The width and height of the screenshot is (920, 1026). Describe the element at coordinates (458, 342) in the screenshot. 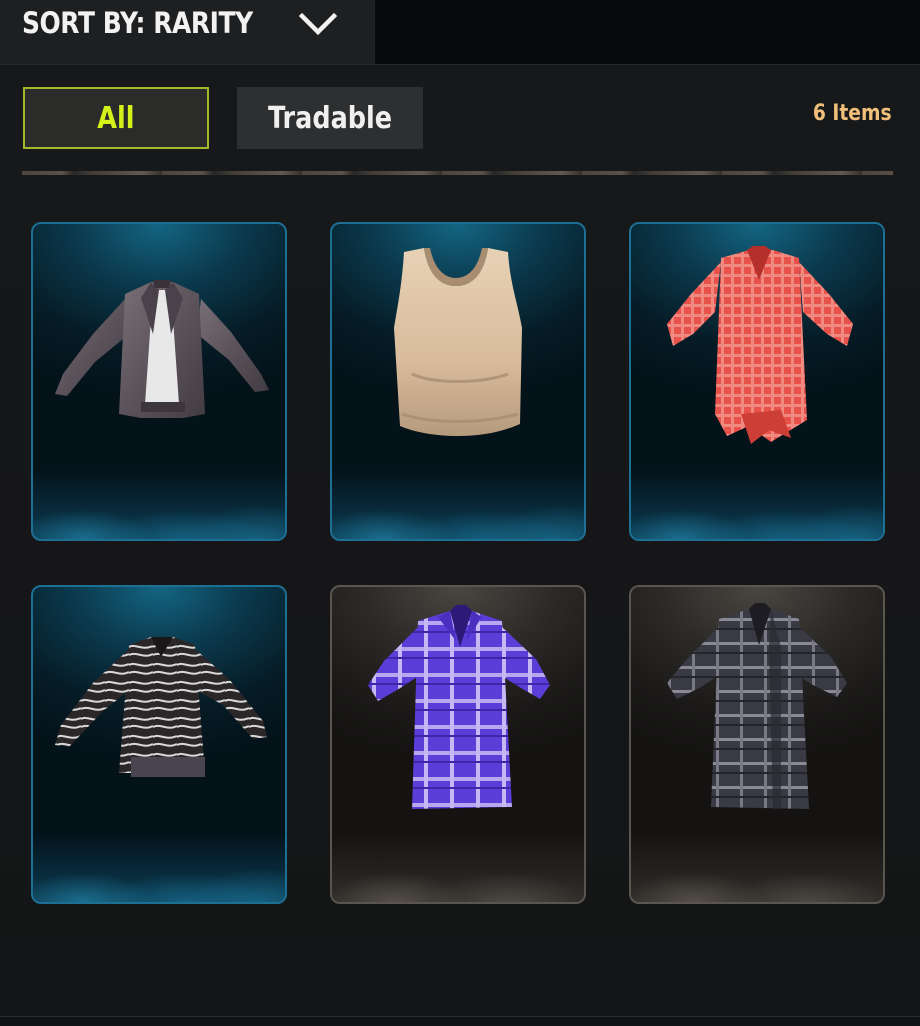

I see `tank-top-icon` at that location.